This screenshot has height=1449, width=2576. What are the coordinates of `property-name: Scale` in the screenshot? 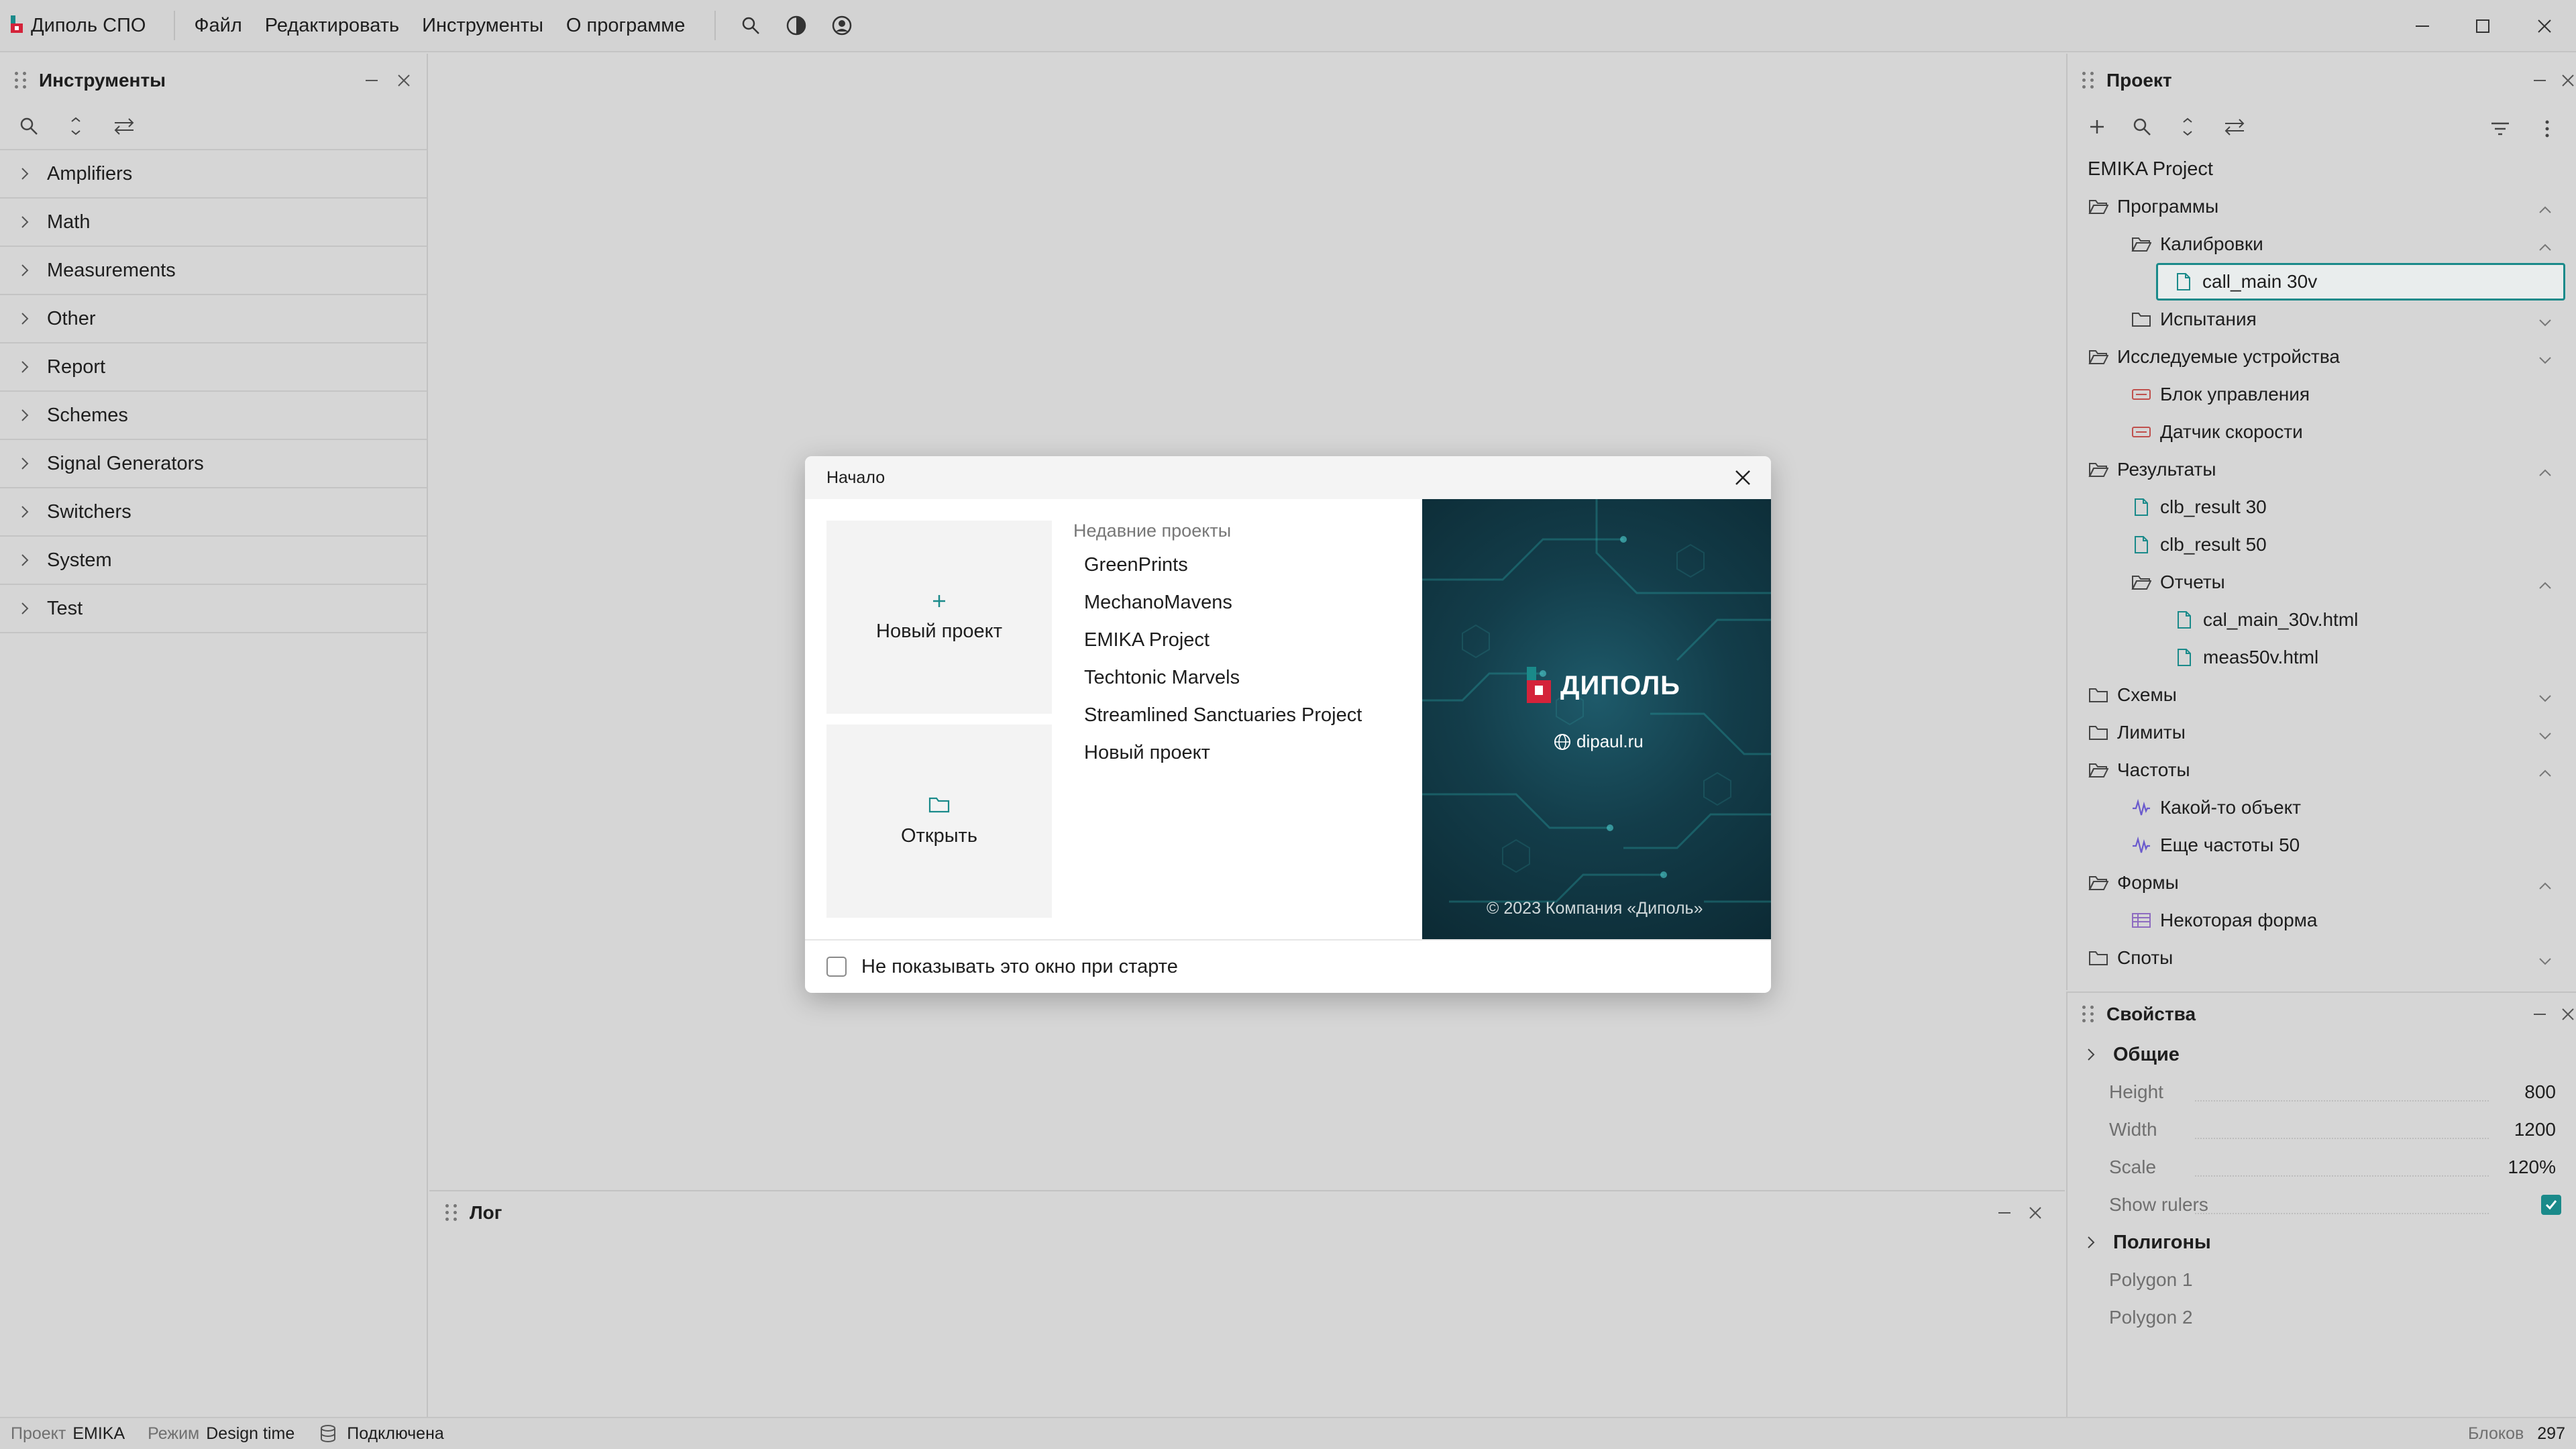 It's located at (2133, 1167).